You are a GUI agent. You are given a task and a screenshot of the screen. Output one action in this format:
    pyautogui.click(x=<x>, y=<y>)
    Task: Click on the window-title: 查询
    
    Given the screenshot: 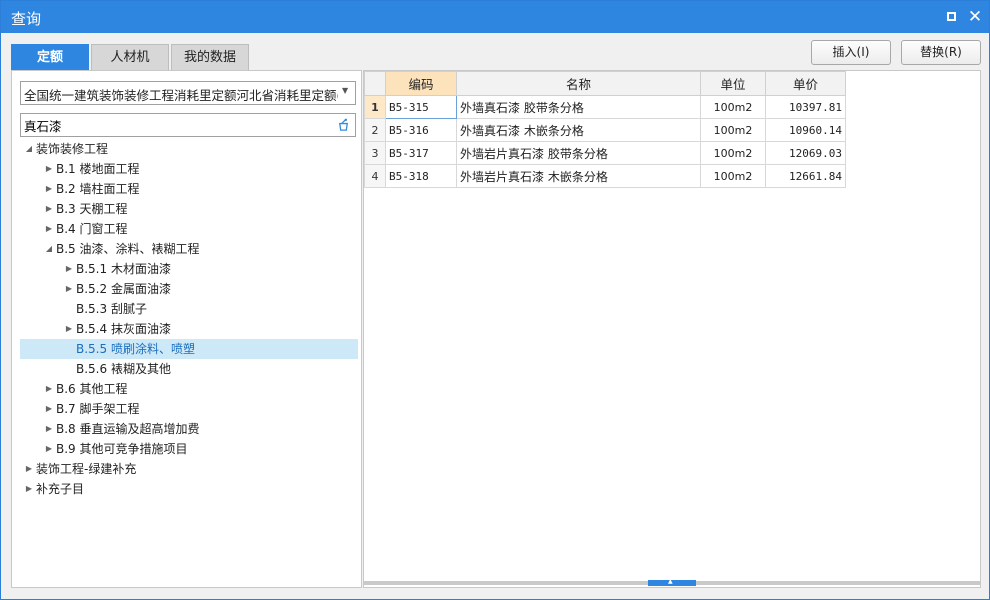 What is the action you would take?
    pyautogui.click(x=26, y=19)
    